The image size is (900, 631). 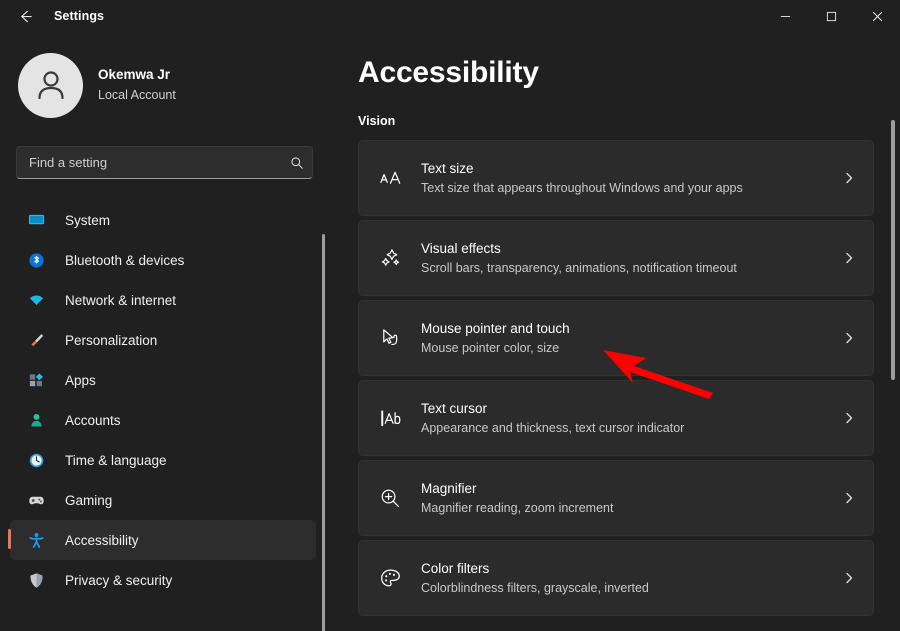 I want to click on card-title: Magnifier, so click(x=449, y=488).